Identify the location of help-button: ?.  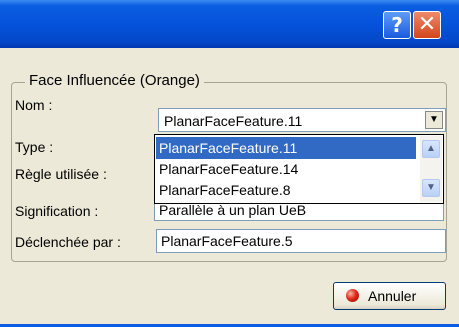
(397, 25).